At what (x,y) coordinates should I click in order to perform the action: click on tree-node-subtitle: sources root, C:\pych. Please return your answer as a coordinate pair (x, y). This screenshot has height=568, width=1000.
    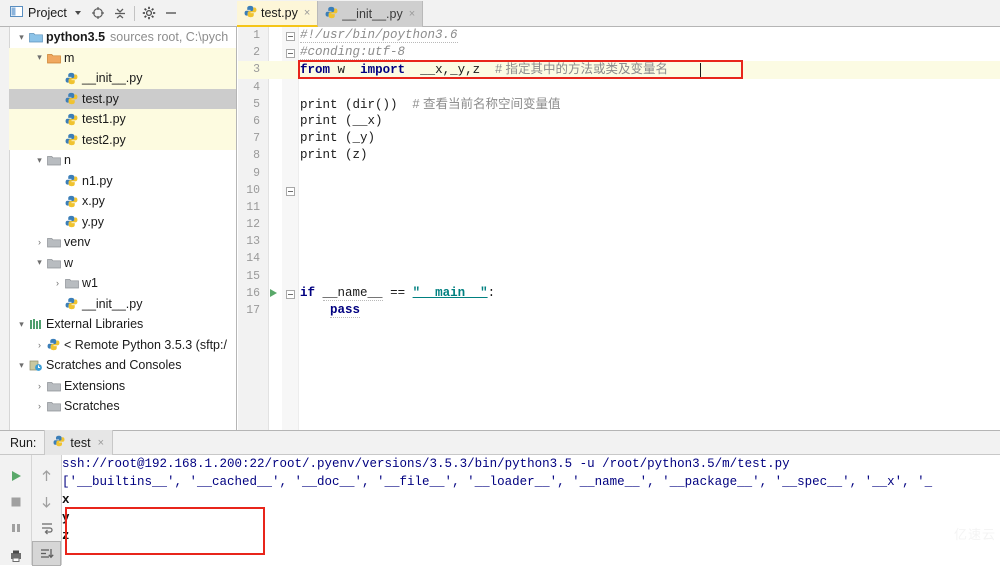
    Looking at the image, I should click on (169, 37).